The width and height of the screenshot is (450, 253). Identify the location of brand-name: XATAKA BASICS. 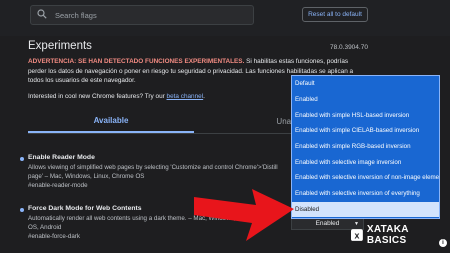
(387, 235).